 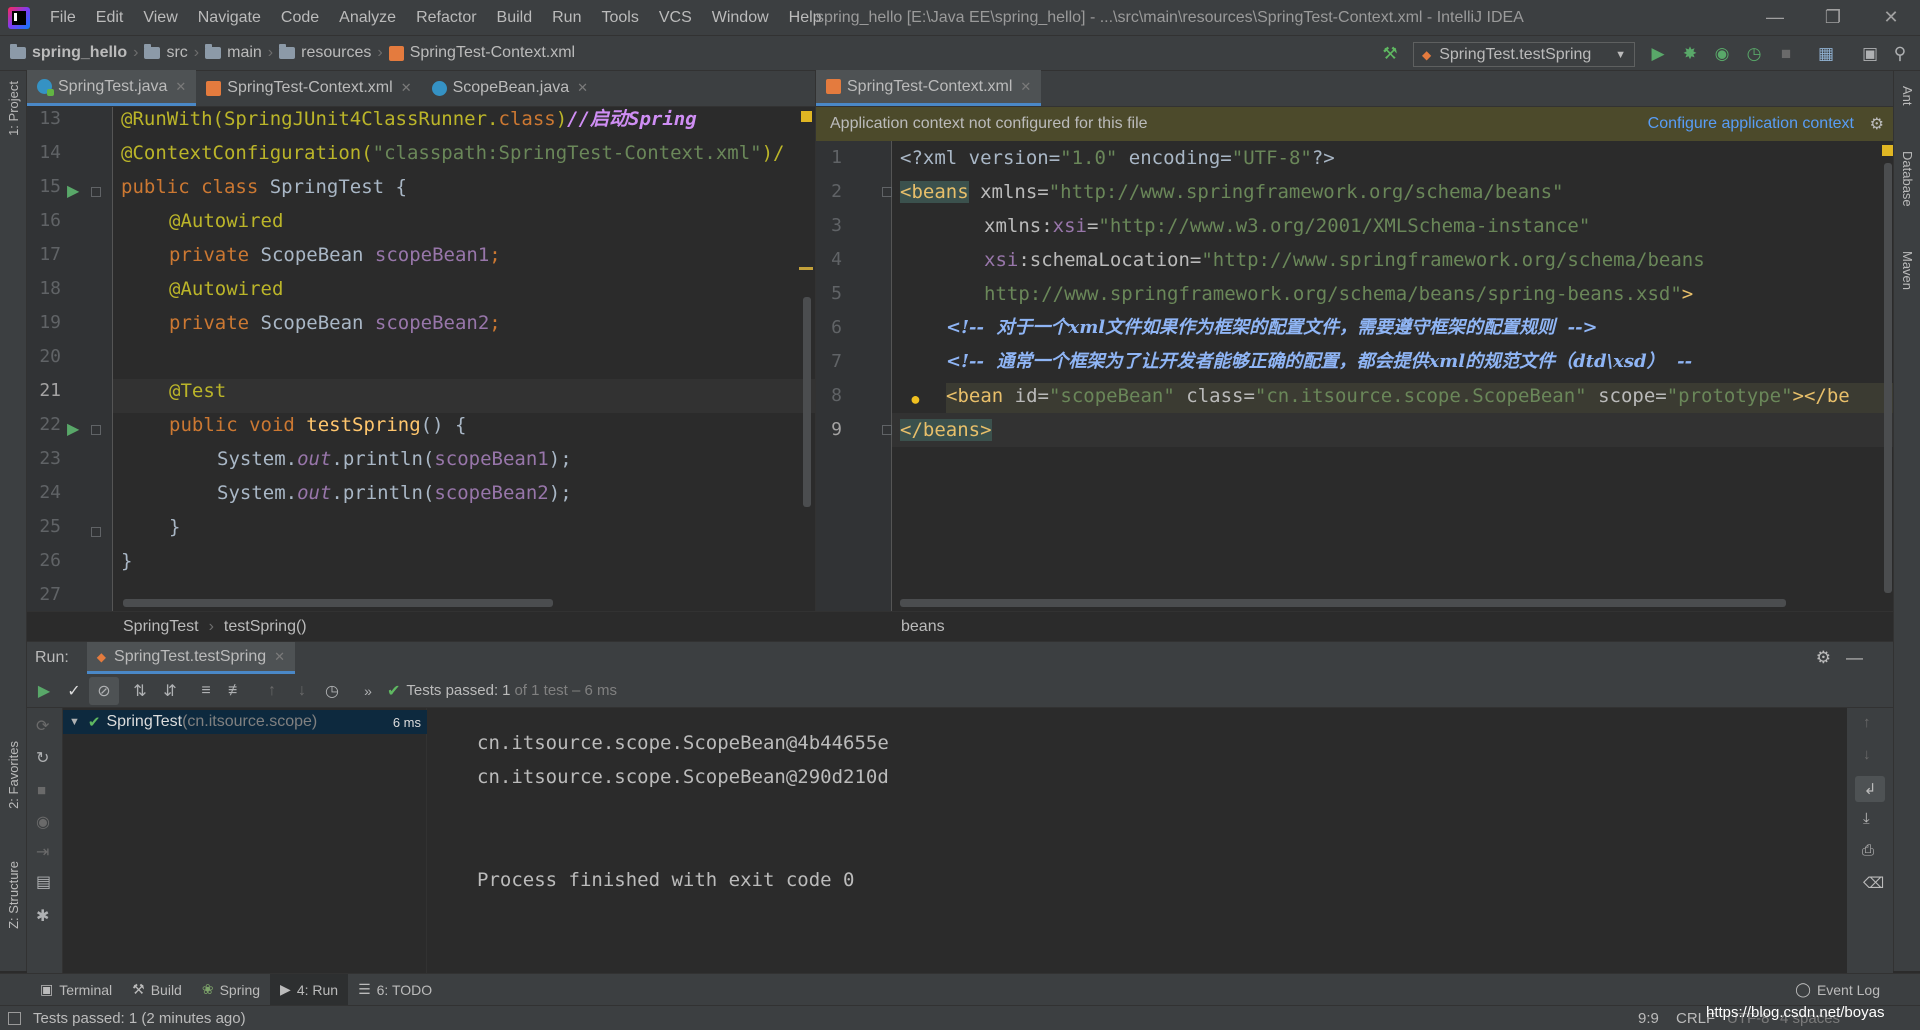 I want to click on history-icon: ◷, so click(x=332, y=691).